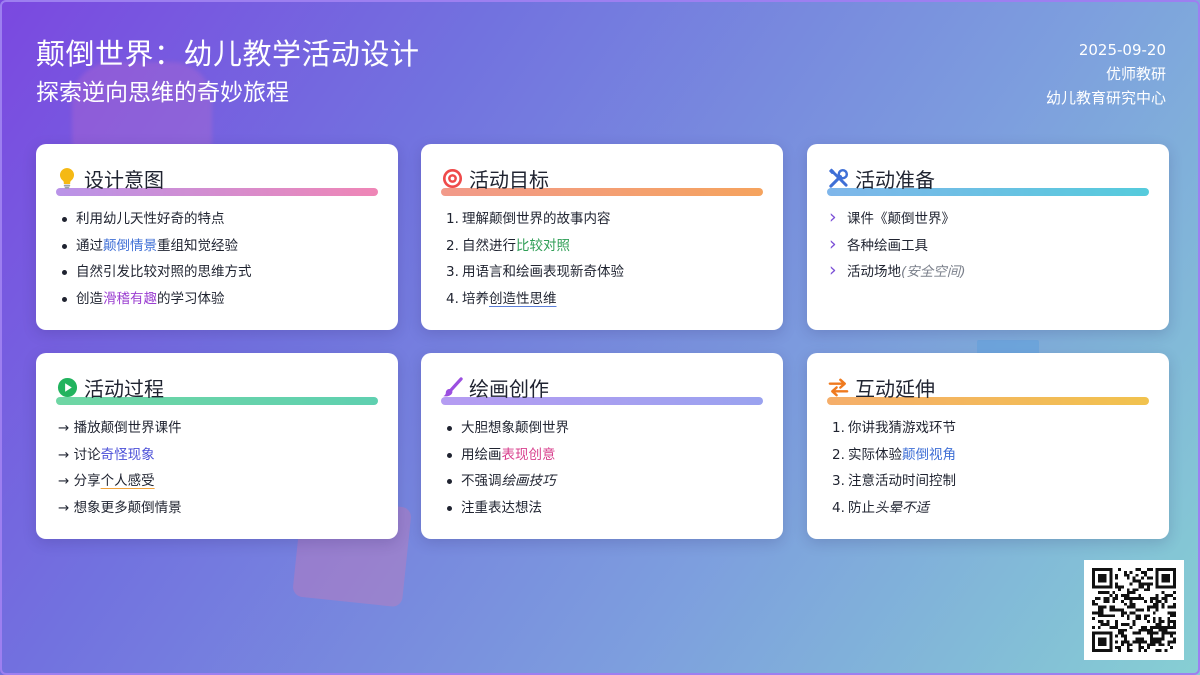  I want to click on list-item: 2. 实际体验颠倒视角, so click(894, 454).